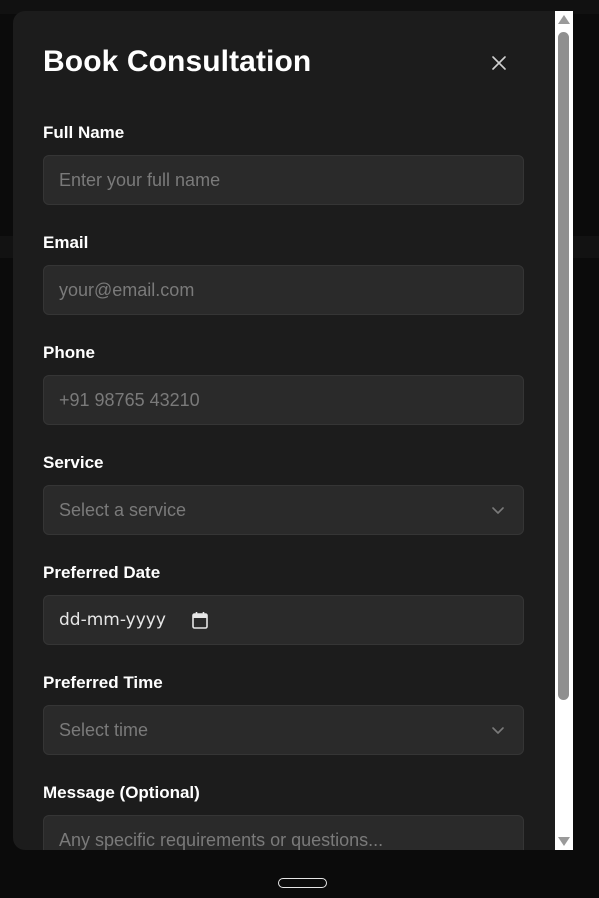 The width and height of the screenshot is (599, 898). What do you see at coordinates (140, 179) in the screenshot?
I see `full-name-placeholder: Enter your full name` at bounding box center [140, 179].